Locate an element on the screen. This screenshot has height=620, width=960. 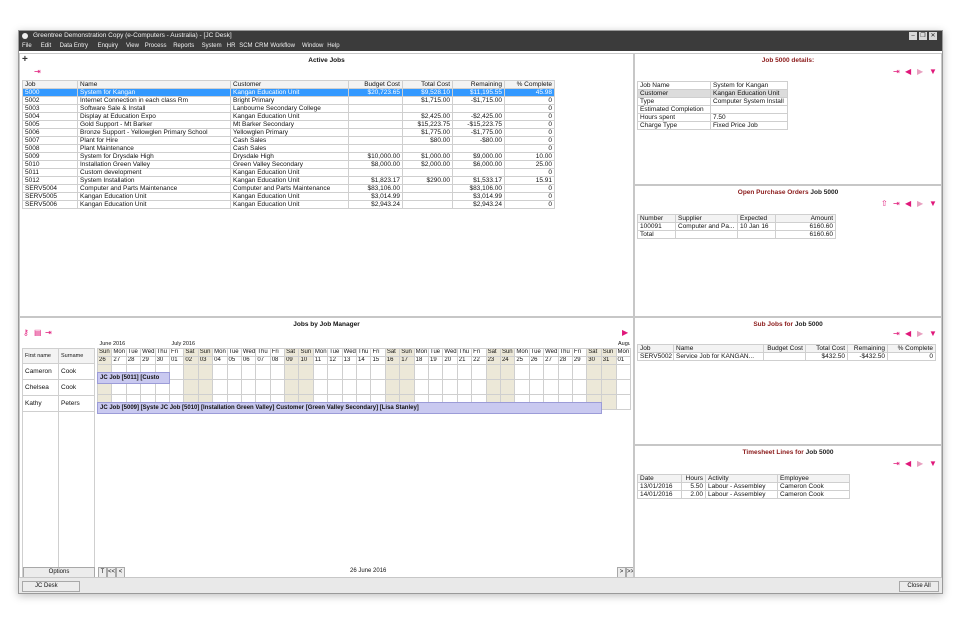
menu-item-window: Window is located at coordinates (312, 46).